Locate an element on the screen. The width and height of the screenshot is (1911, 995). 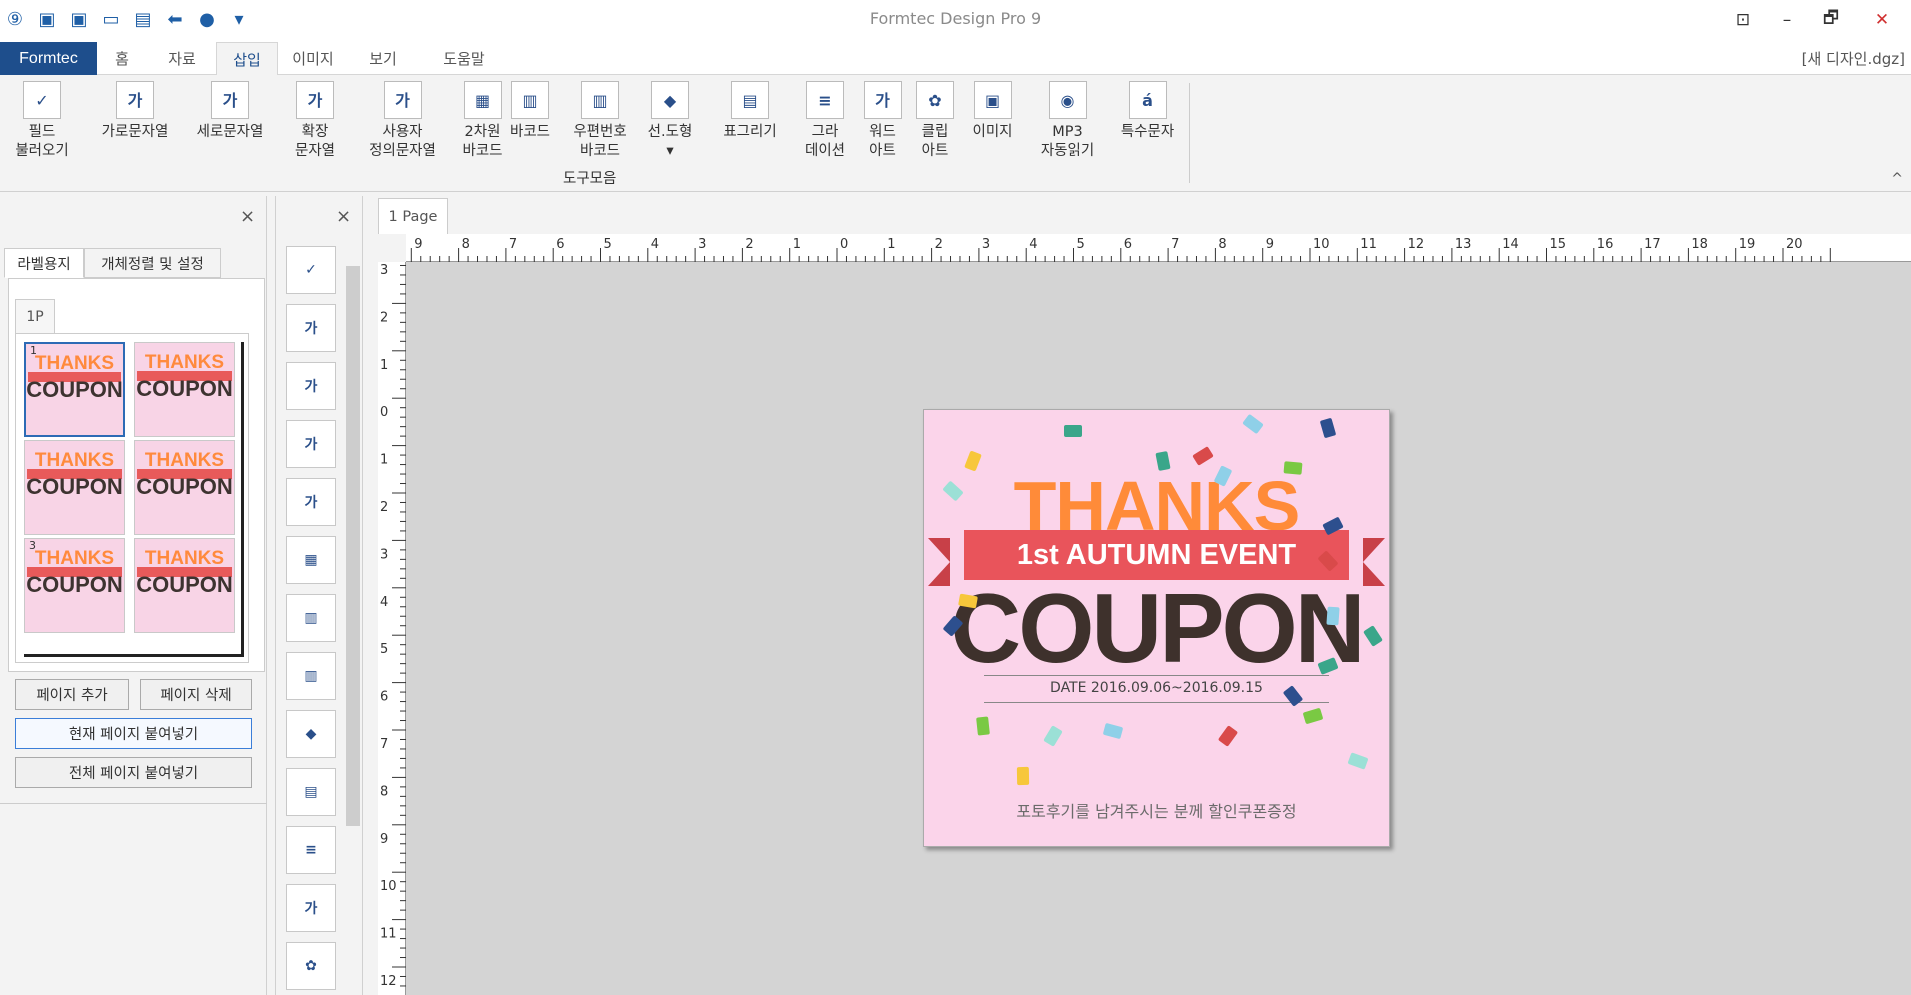
ribbon-button-label: 문자열 is located at coordinates (315, 151).